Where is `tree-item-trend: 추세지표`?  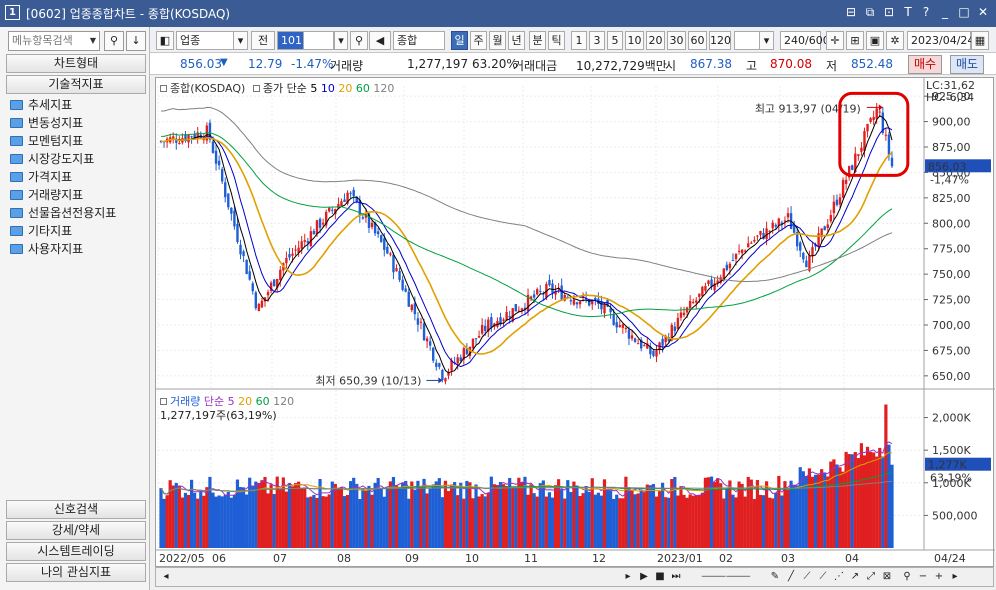 tree-item-trend: 추세지표 is located at coordinates (63, 105).